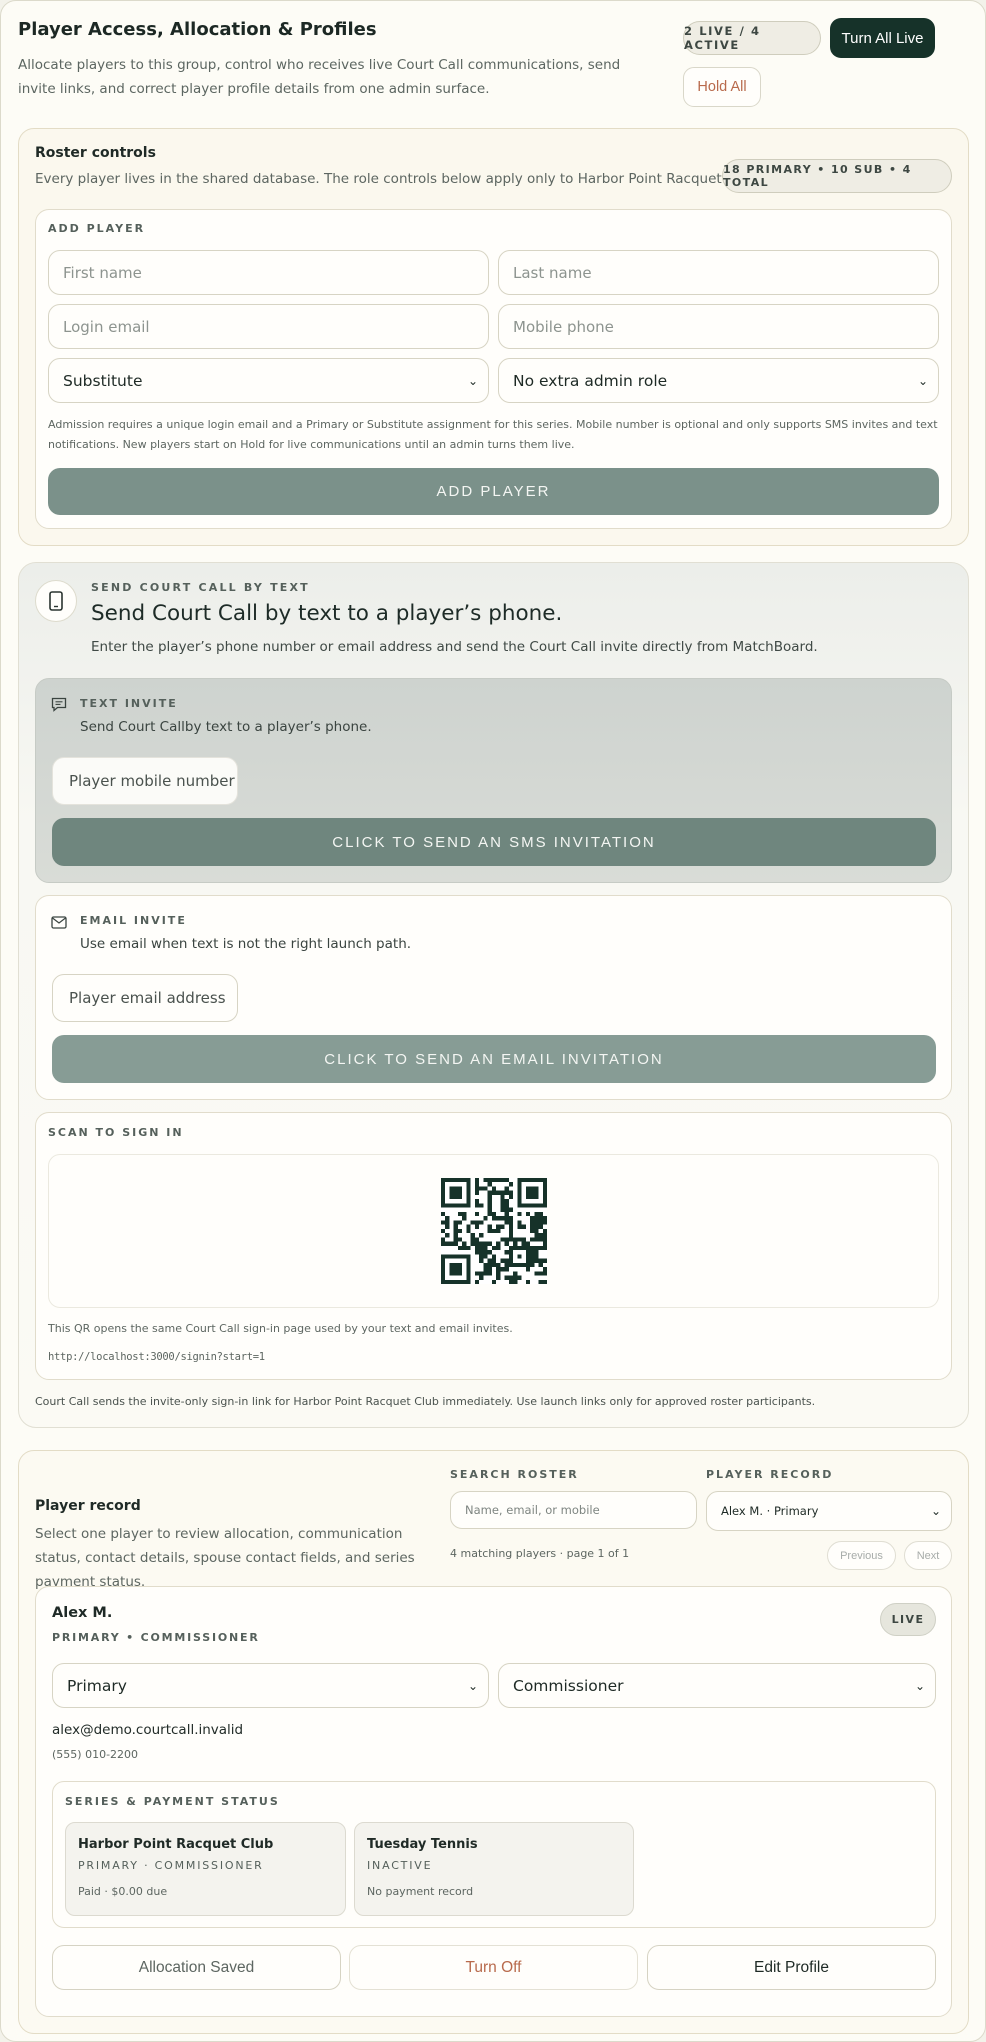 Image resolution: width=986 pixels, height=2042 pixels. I want to click on turn-all-live-button: Turn All Live, so click(882, 38).